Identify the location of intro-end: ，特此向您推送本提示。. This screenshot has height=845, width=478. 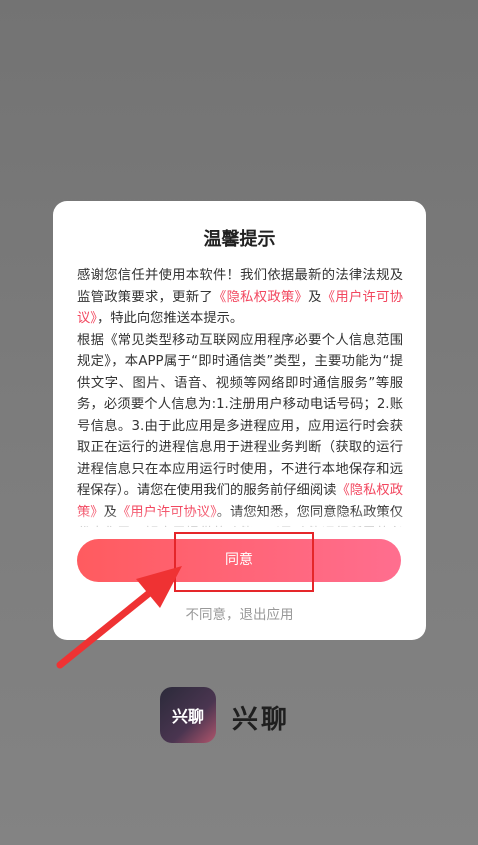
(170, 318).